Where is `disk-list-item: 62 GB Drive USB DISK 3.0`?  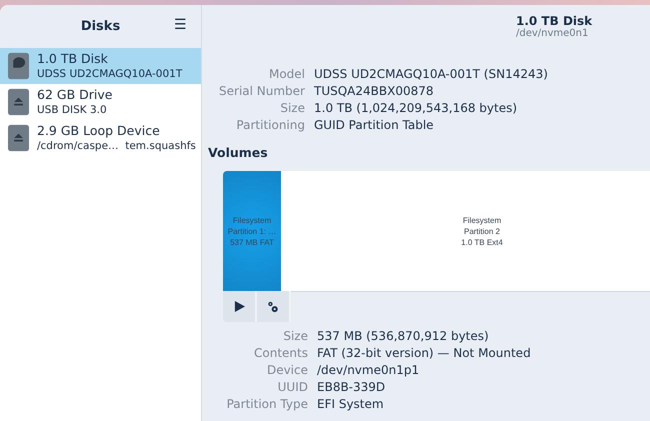 disk-list-item: 62 GB Drive USB DISK 3.0 is located at coordinates (100, 102).